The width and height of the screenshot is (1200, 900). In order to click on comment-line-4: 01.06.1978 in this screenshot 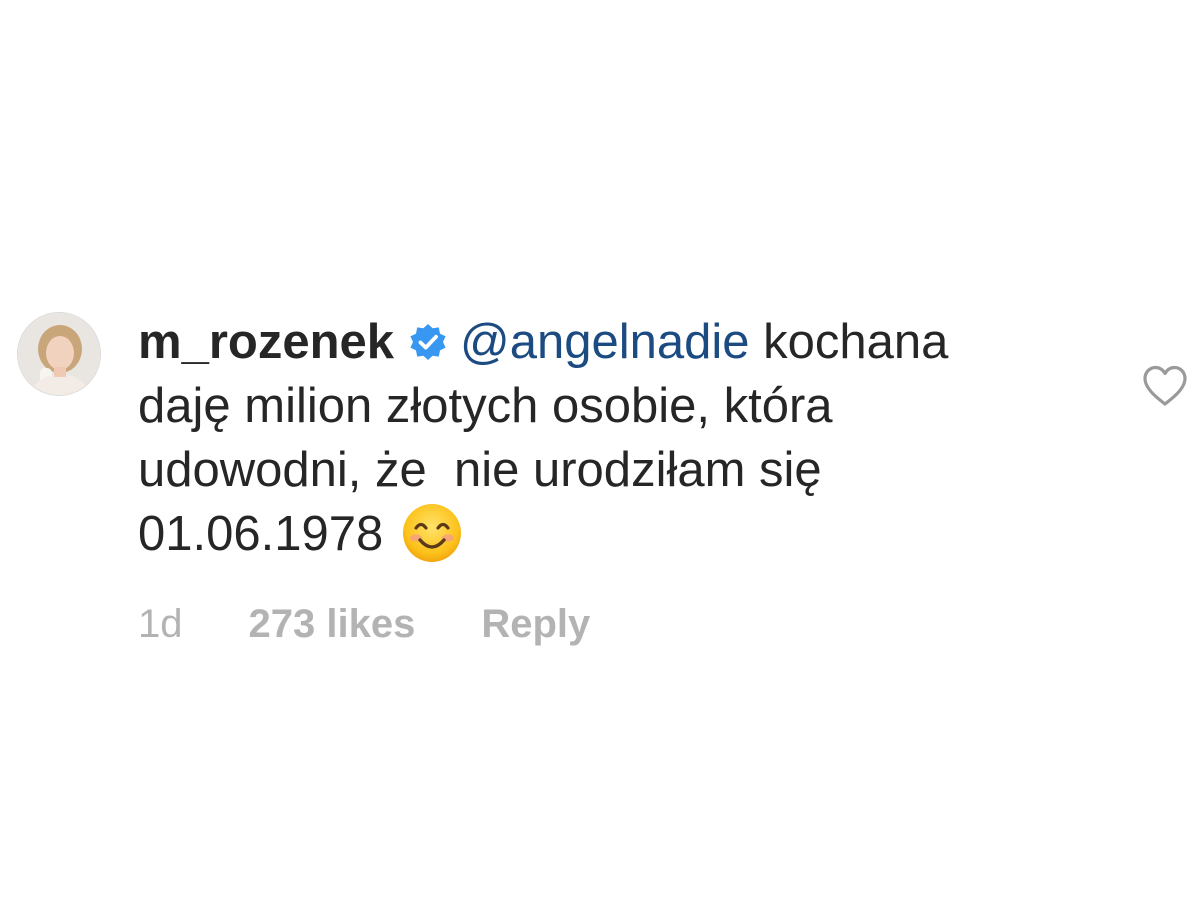, I will do `click(618, 534)`.